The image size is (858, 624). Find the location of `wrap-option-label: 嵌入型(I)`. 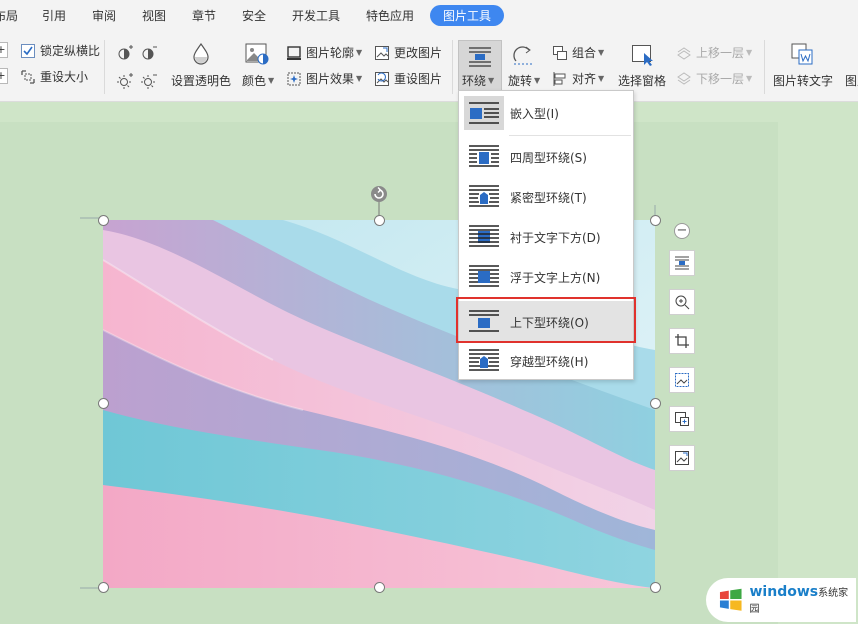

wrap-option-label: 嵌入型(I) is located at coordinates (534, 113).